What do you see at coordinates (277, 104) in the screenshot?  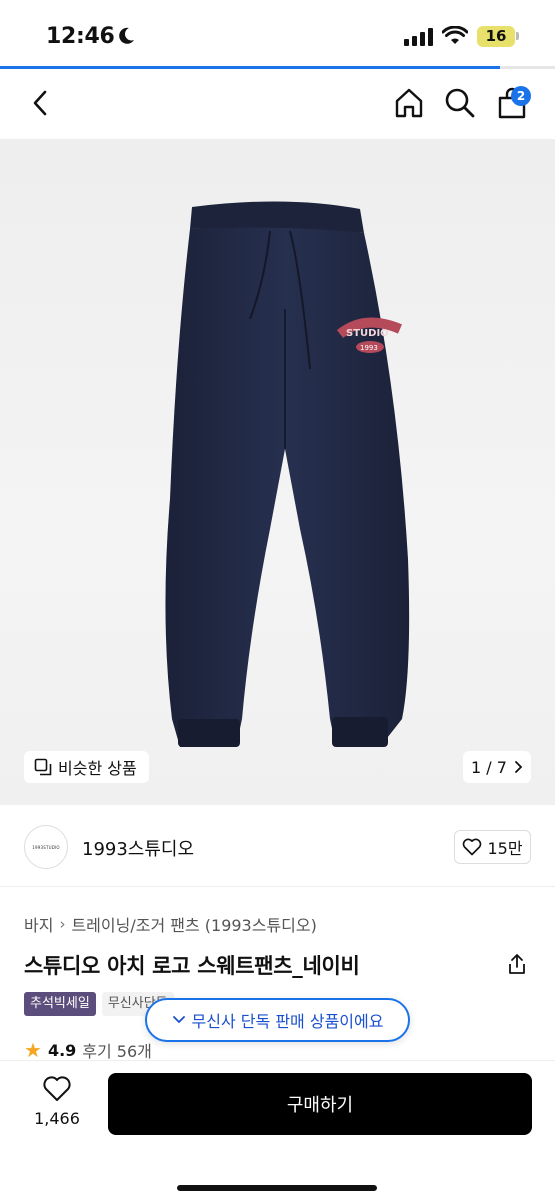 I see `top-nav` at bounding box center [277, 104].